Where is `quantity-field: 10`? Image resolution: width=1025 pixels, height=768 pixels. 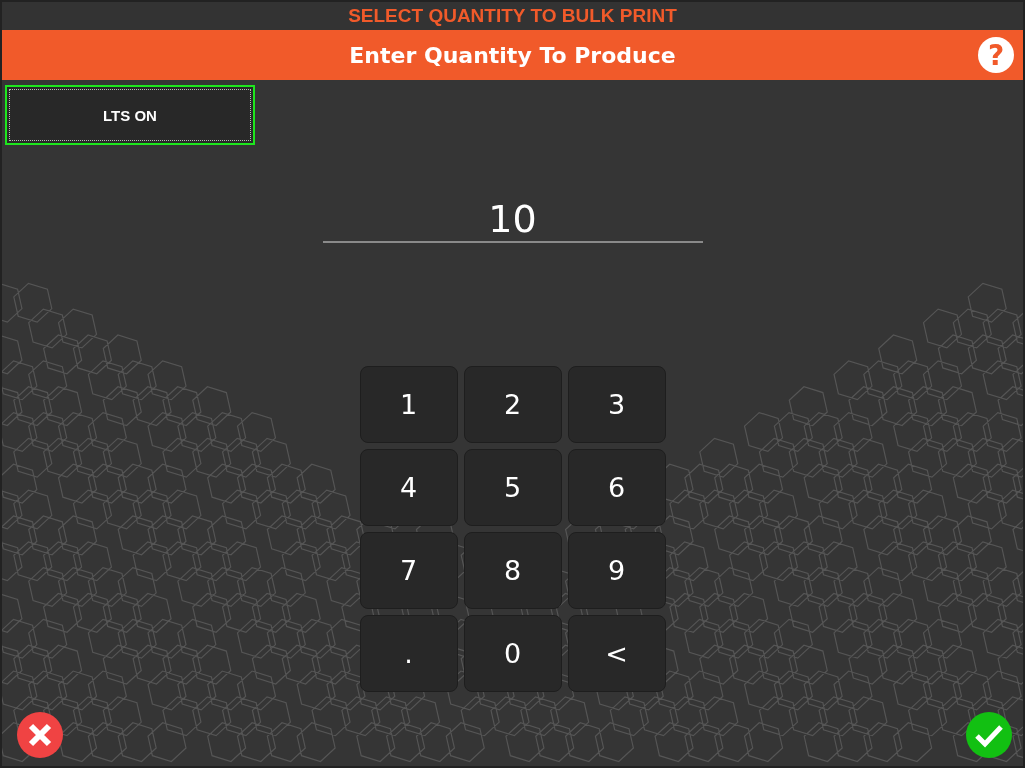
quantity-field: 10 is located at coordinates (512, 220).